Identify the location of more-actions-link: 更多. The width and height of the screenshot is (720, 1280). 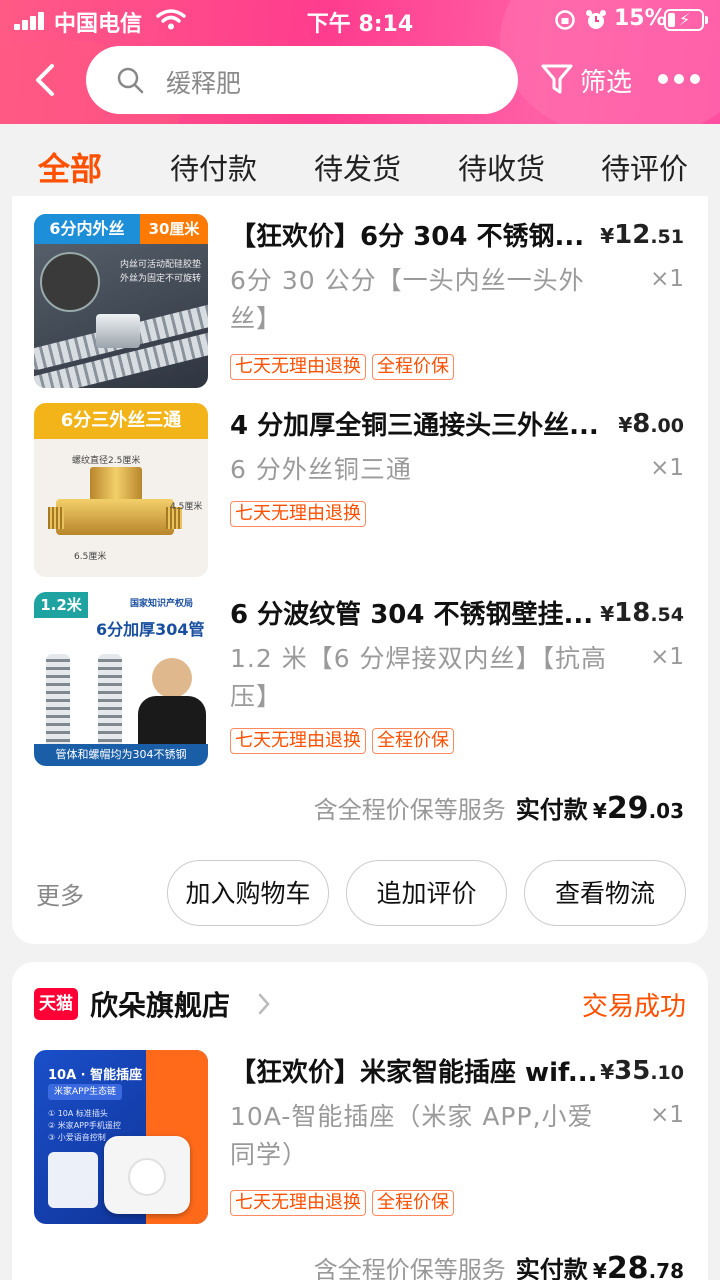
(60, 893).